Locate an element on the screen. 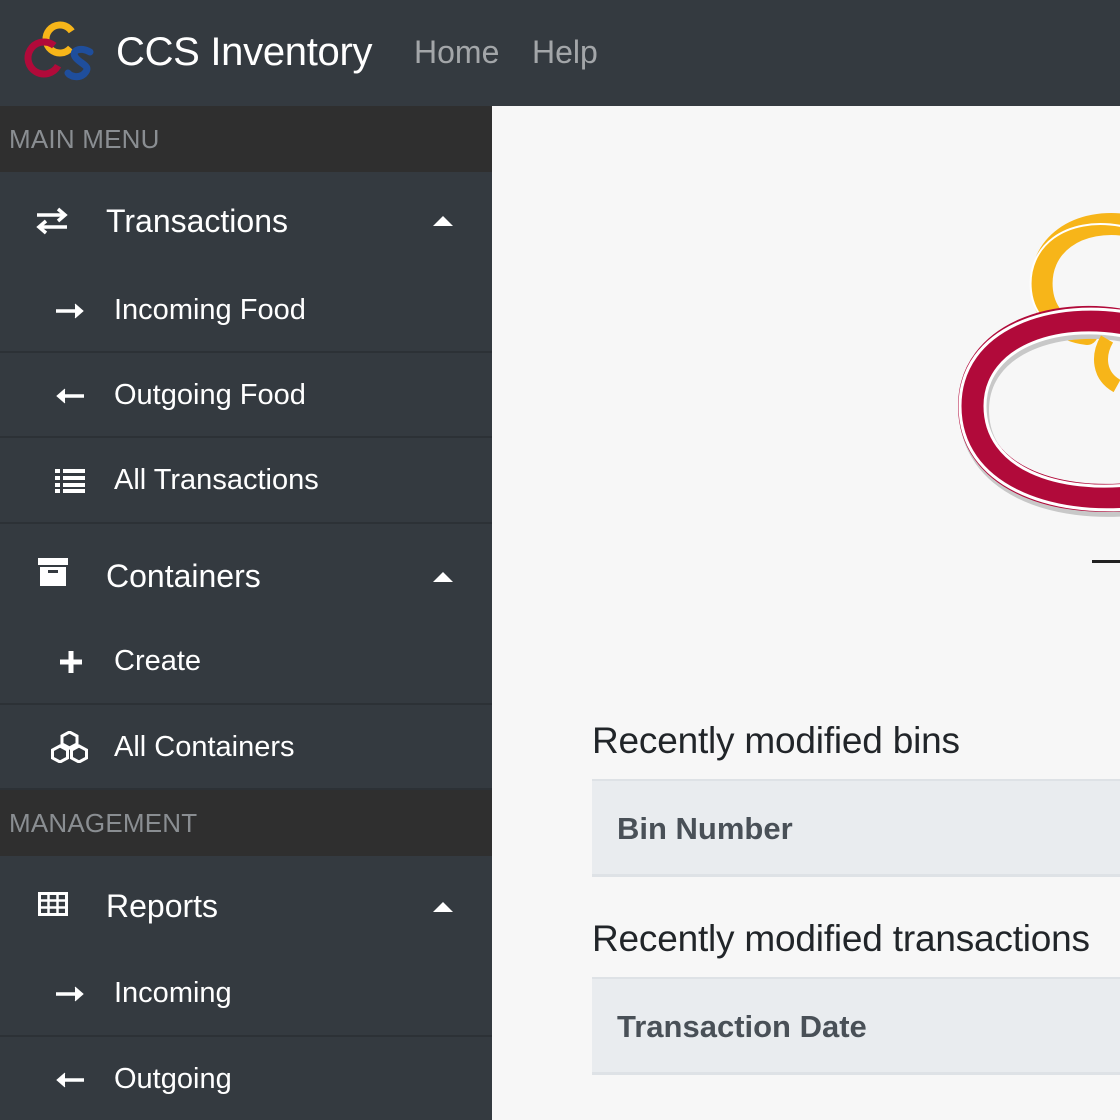  column-header-transaction-date: Transaction Date is located at coordinates (742, 1027).